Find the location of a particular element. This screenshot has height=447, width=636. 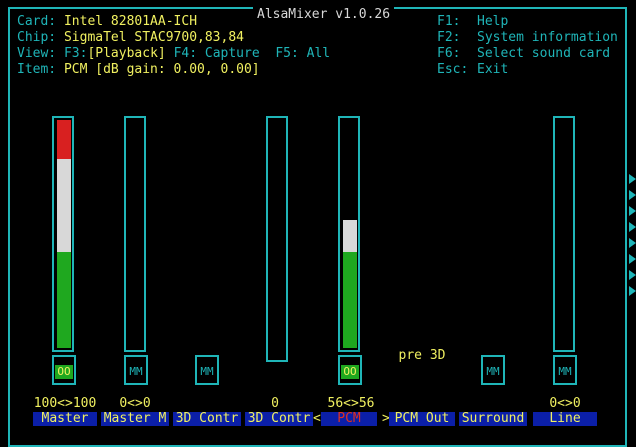

view-label: View: is located at coordinates (37, 53).